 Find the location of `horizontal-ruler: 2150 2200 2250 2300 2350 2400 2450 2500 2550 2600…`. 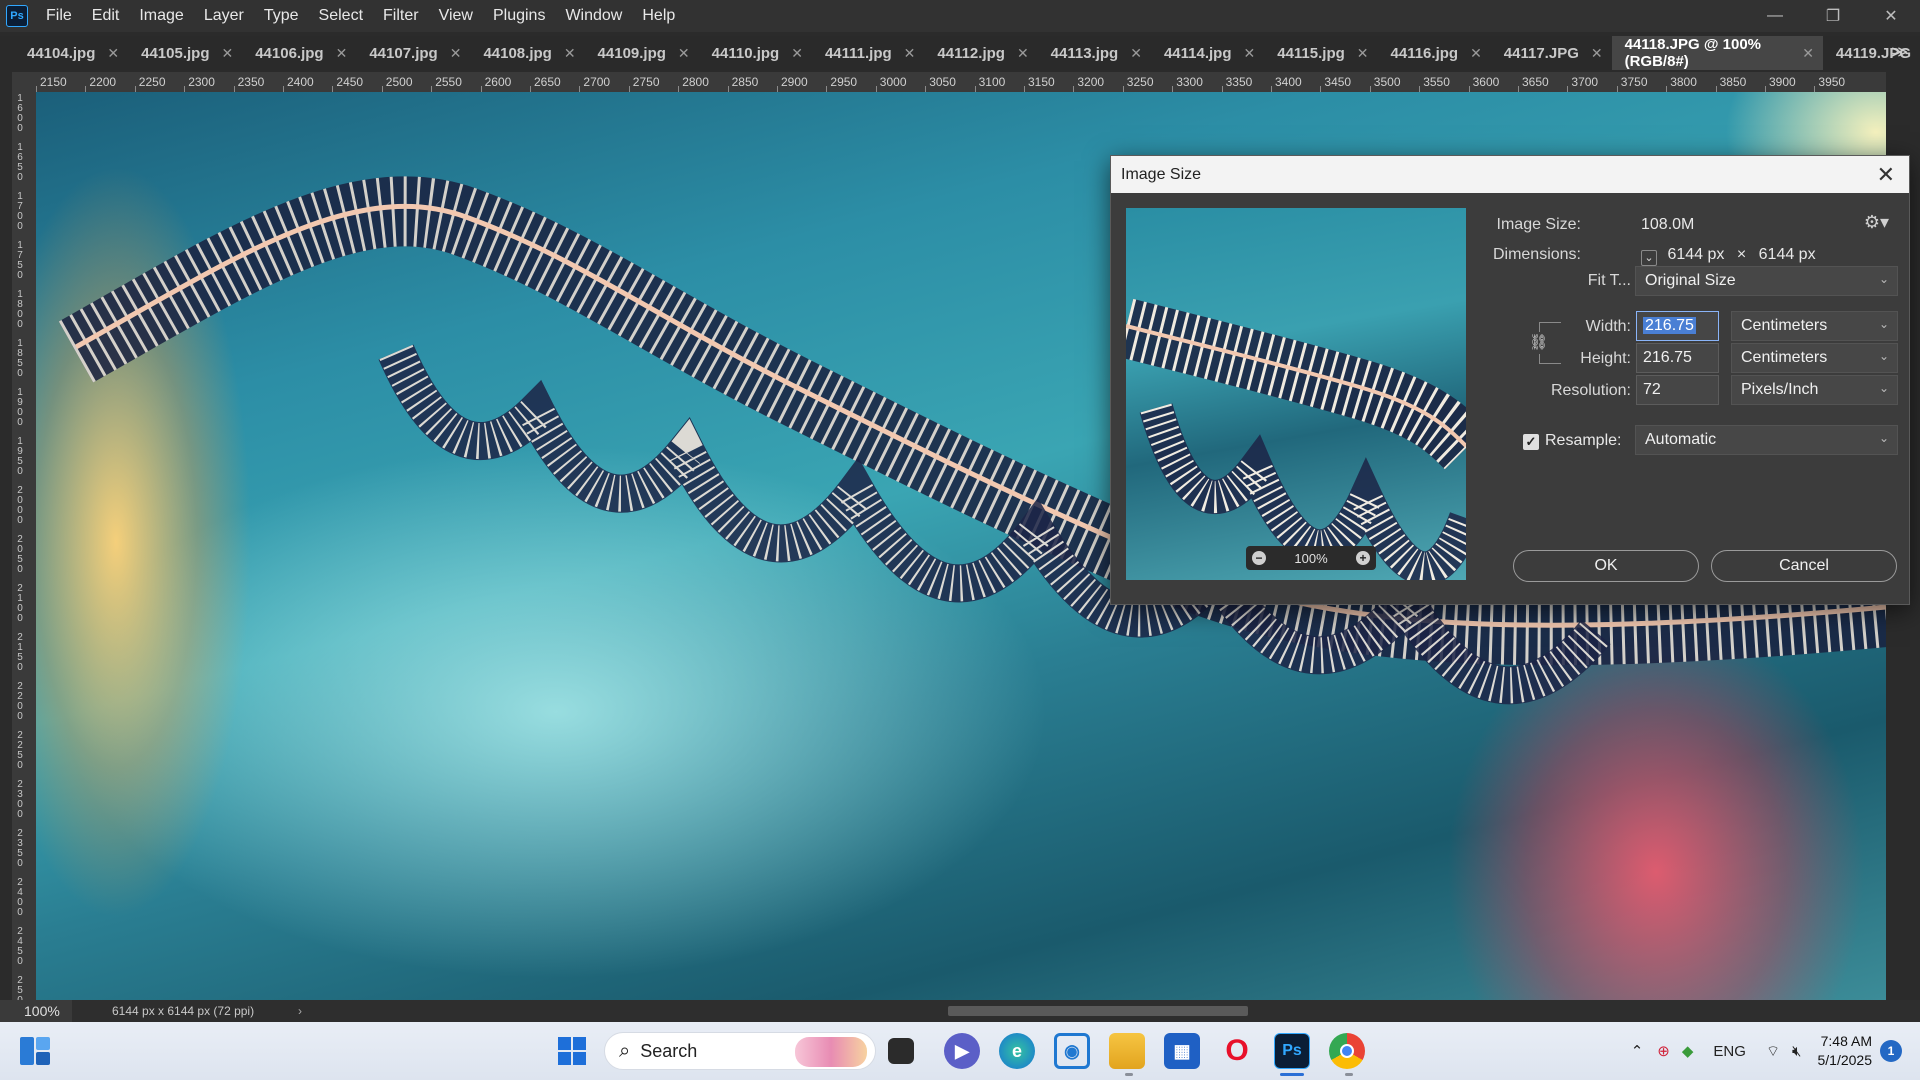

horizontal-ruler: 2150 2200 2250 2300 2350 2400 2450 2500 2550 2600… is located at coordinates (961, 82).